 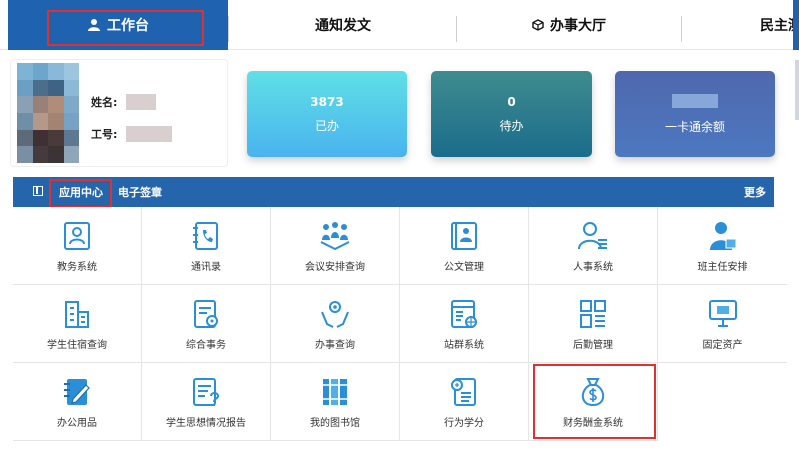 What do you see at coordinates (149, 134) in the screenshot?
I see `id-value-redacted` at bounding box center [149, 134].